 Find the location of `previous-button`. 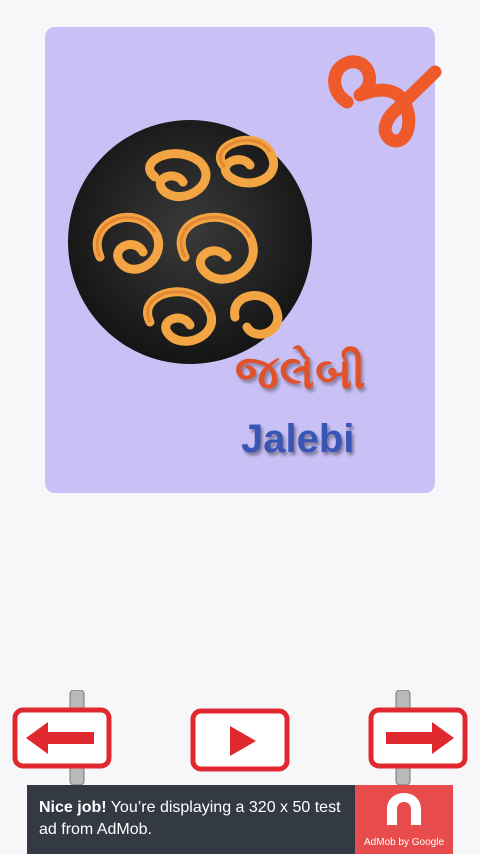

previous-button is located at coordinates (62, 737).